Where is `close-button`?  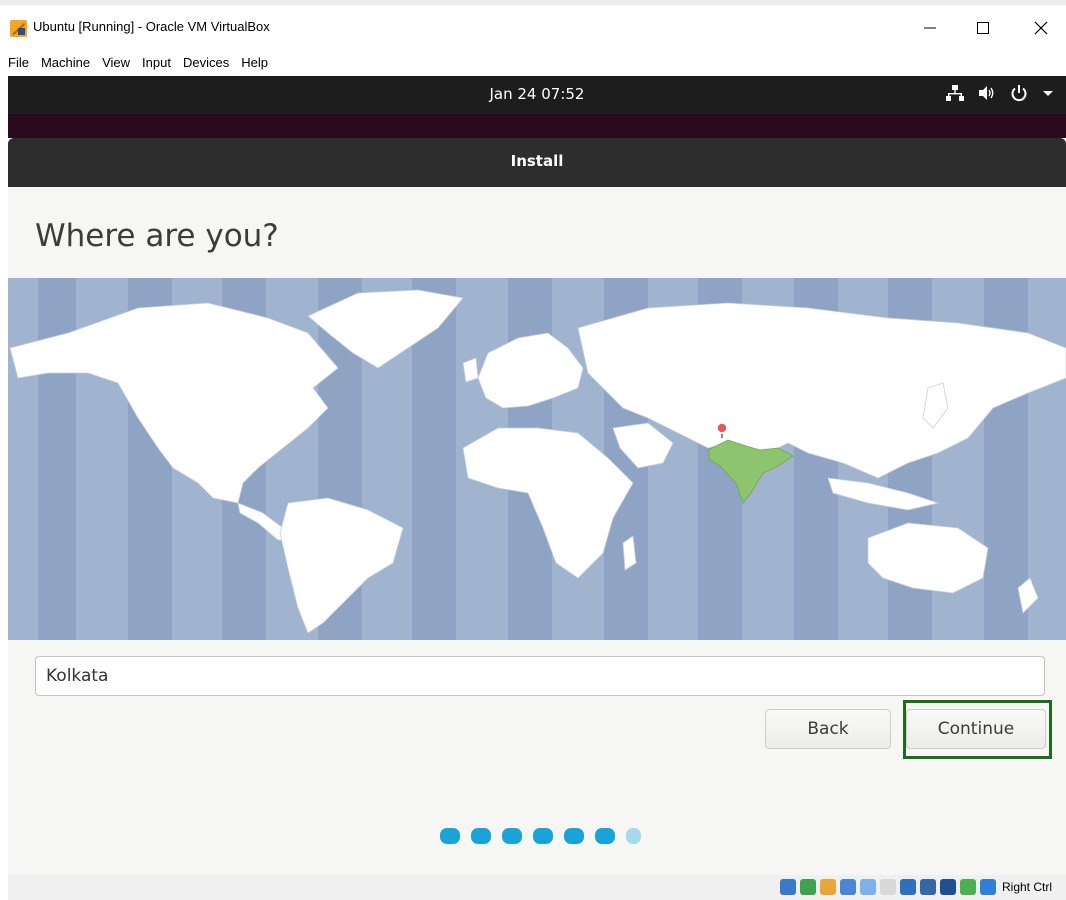 close-button is located at coordinates (1041, 28).